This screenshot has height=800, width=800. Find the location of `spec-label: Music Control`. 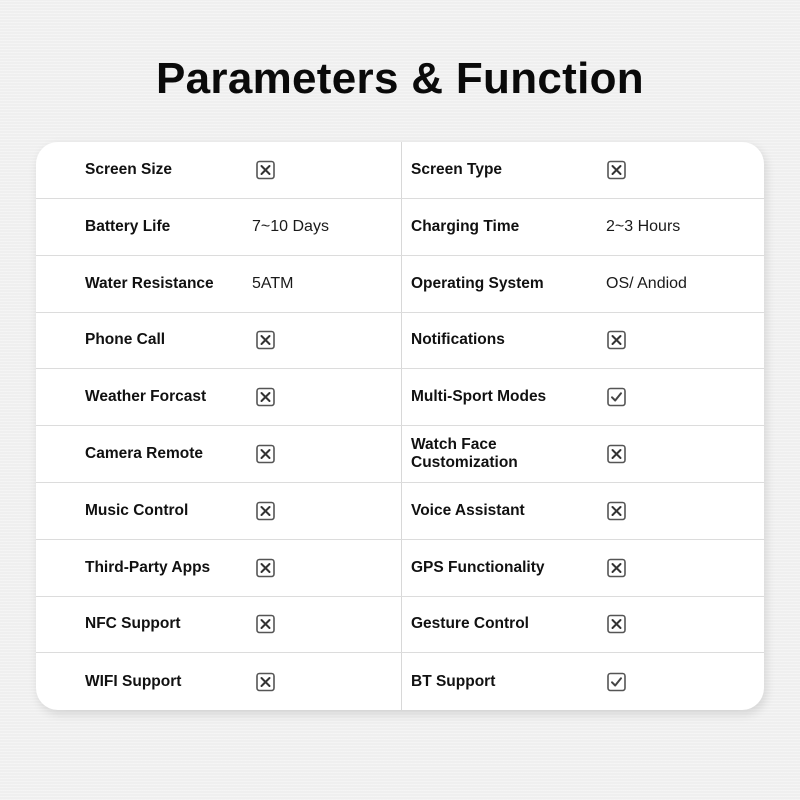

spec-label: Music Control is located at coordinates (137, 510).